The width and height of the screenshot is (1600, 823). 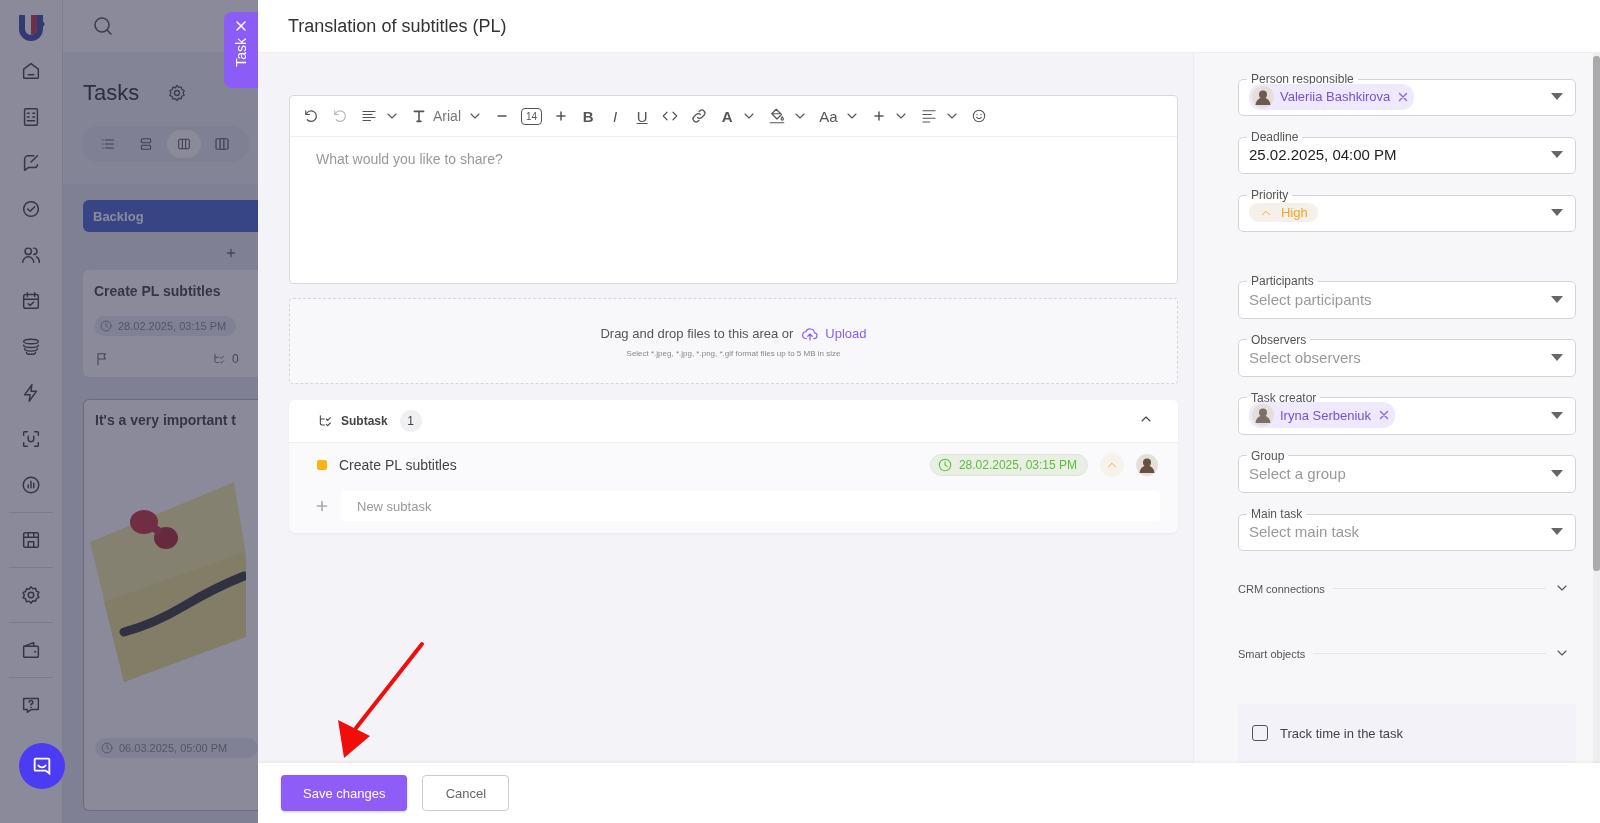 I want to click on rows-icon, so click(x=146, y=144).